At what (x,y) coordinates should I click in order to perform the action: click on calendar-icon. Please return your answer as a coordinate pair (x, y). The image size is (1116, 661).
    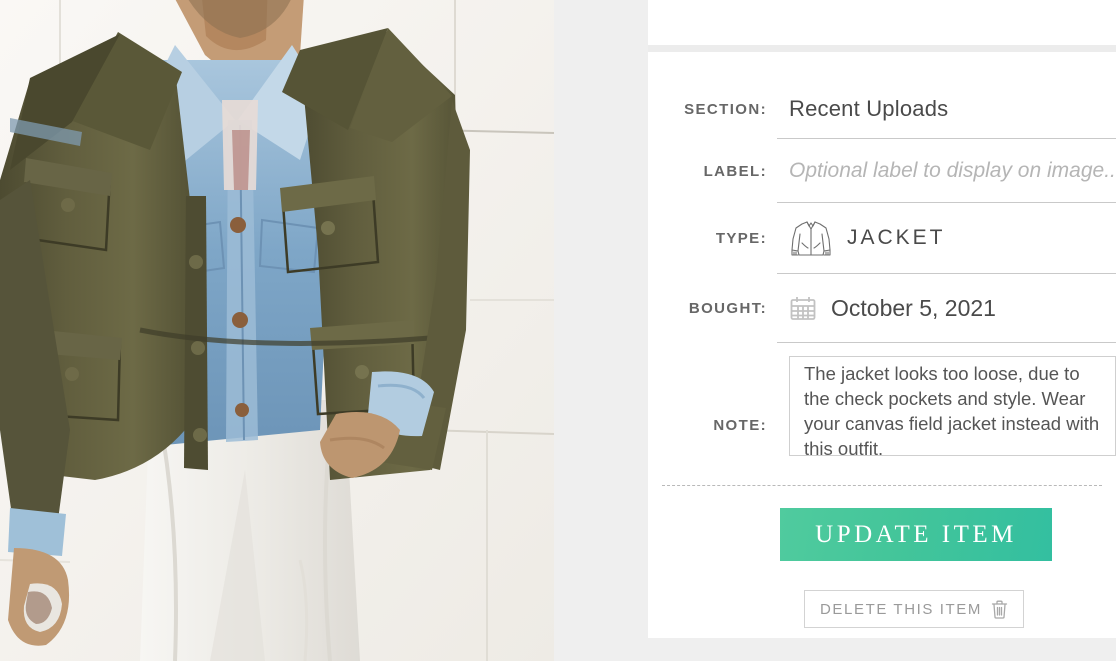
    Looking at the image, I should click on (803, 308).